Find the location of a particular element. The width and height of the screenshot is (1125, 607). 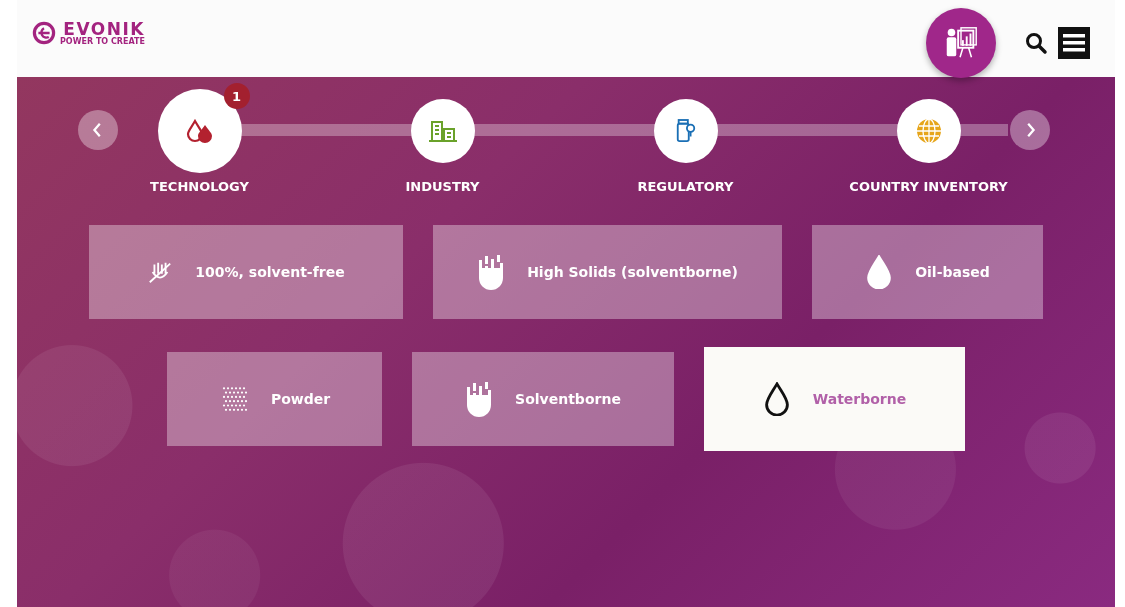

option-tile: Powder is located at coordinates (274, 399).